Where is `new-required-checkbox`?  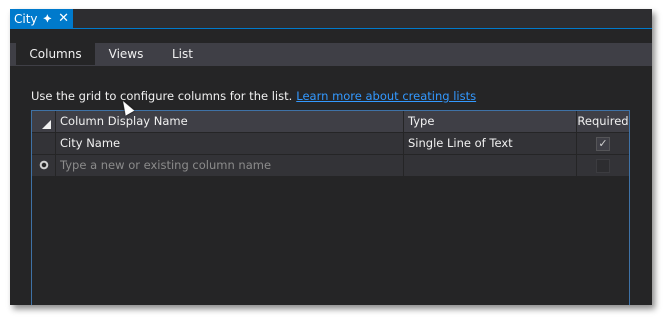
new-required-checkbox is located at coordinates (603, 166).